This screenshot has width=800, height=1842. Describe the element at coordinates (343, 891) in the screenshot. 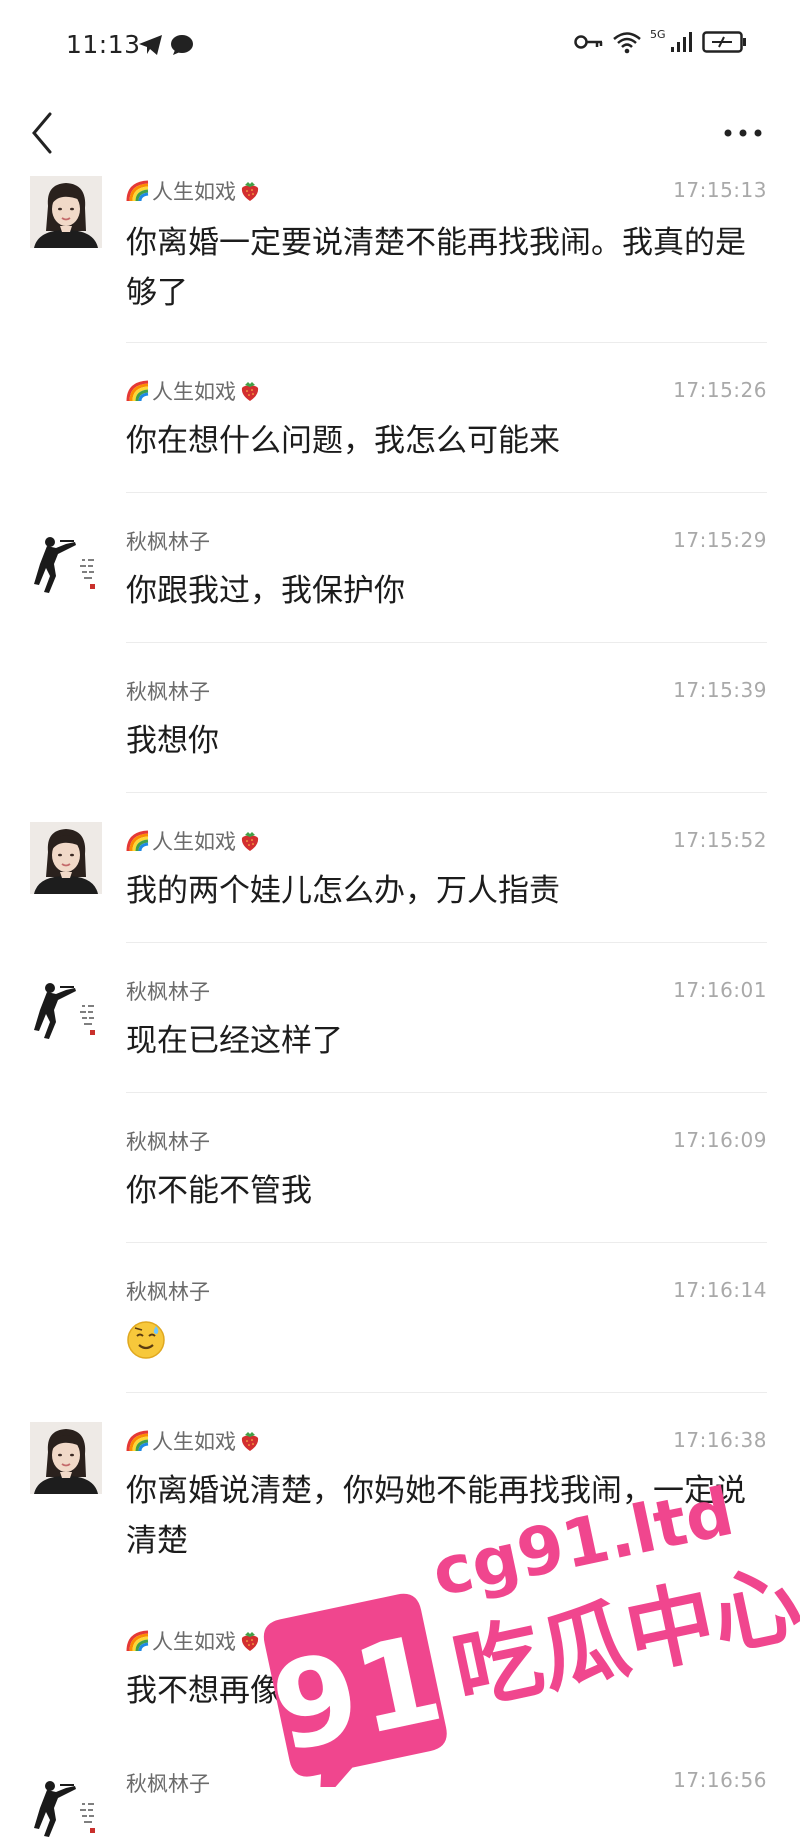

I see `message-text: 我的两个娃儿怎么办，万人指责` at that location.